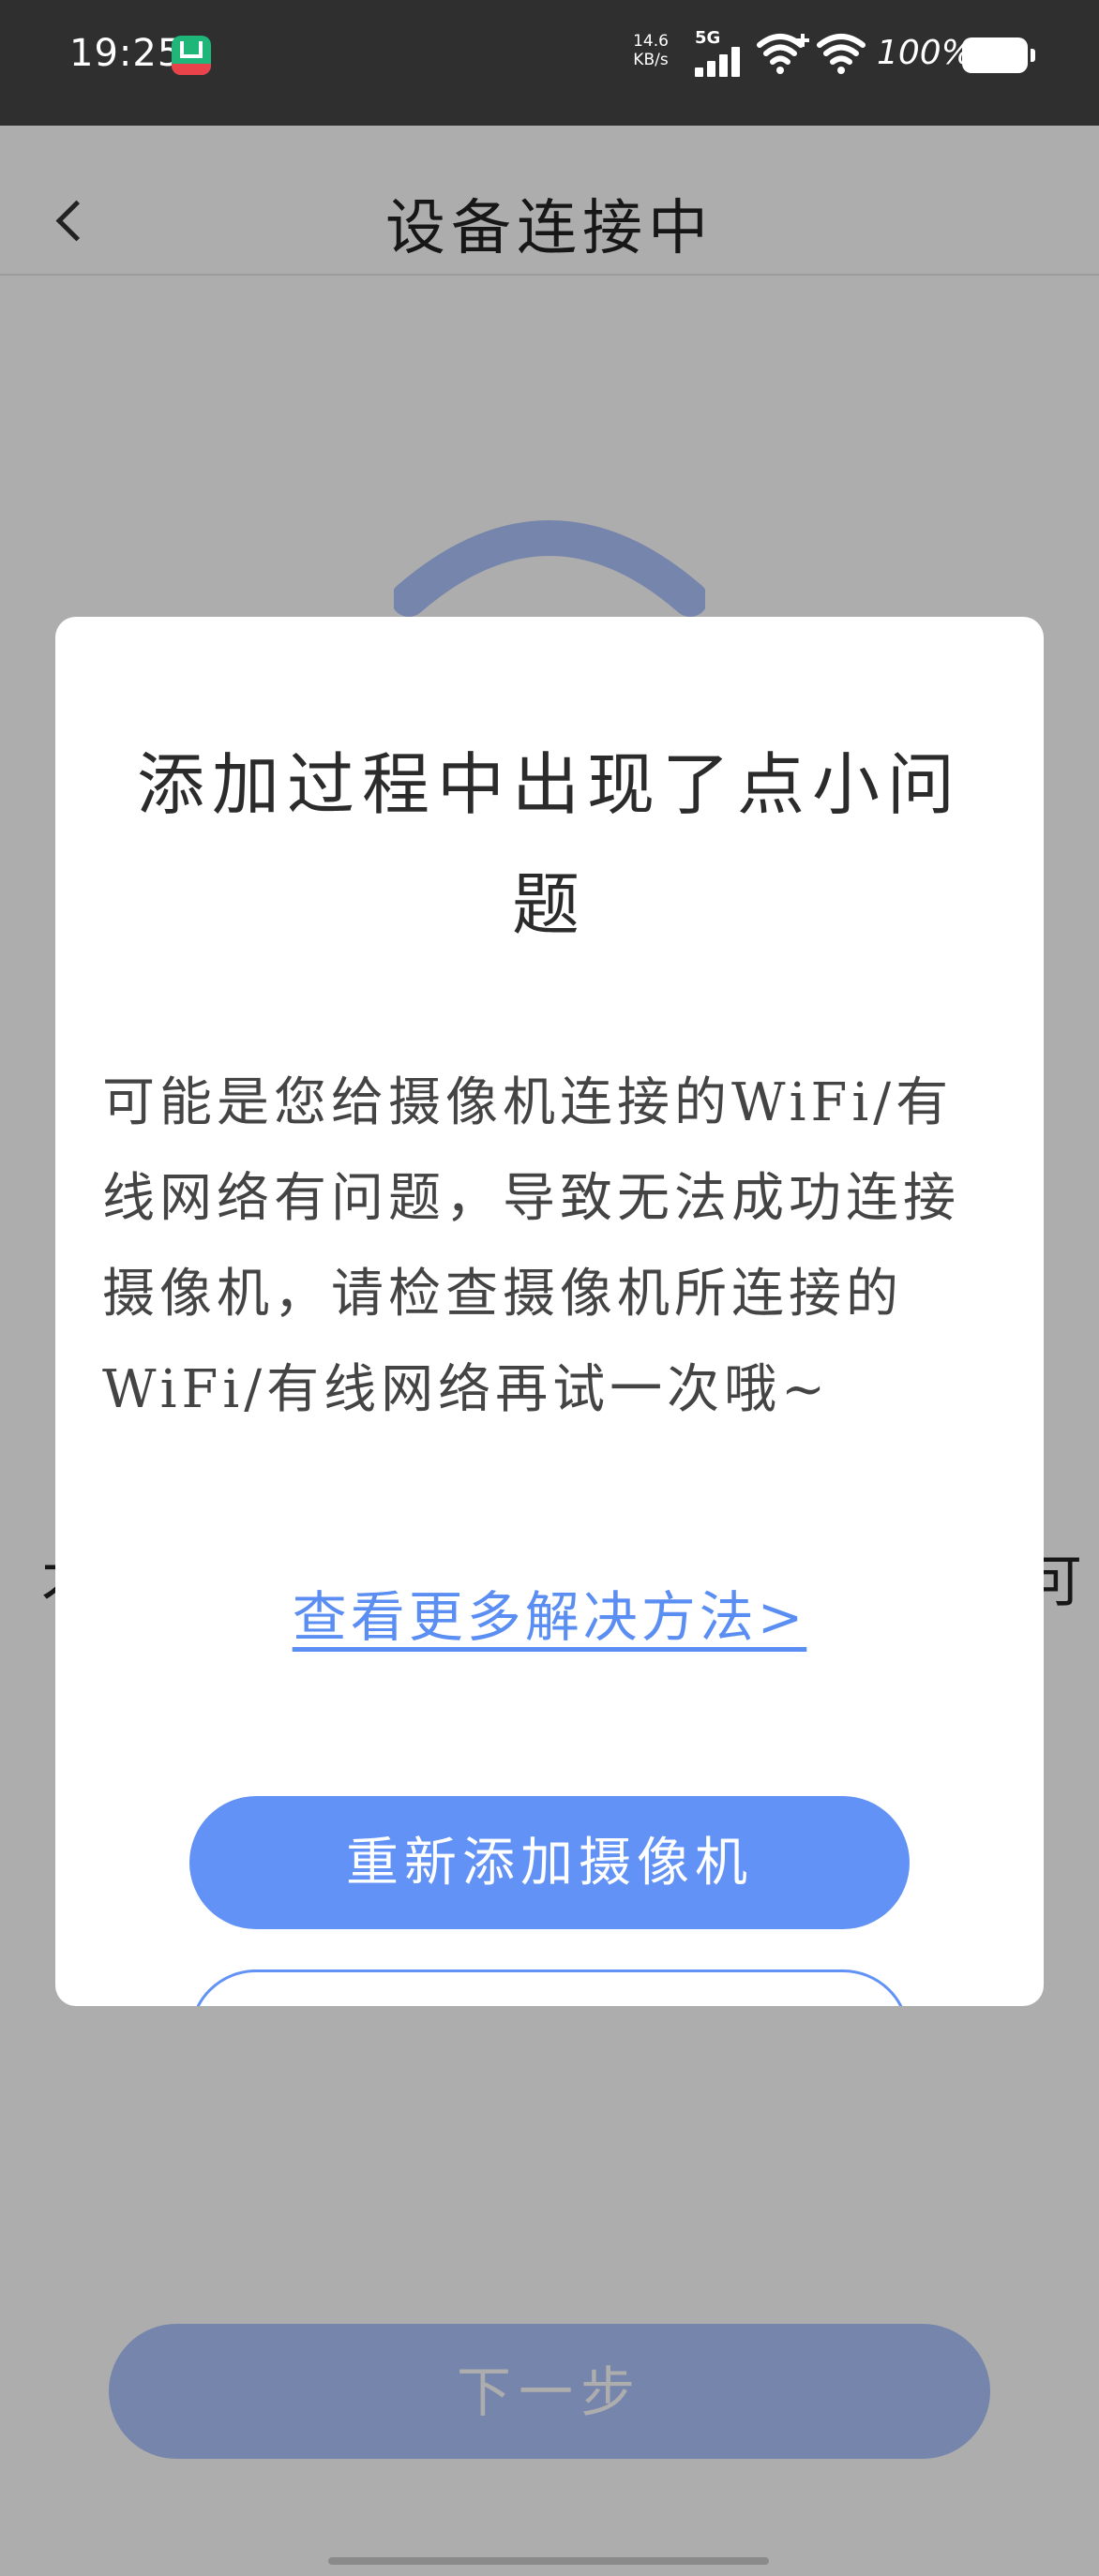  I want to click on re-add-camera-button: 重新添加摄像机, so click(549, 1862).